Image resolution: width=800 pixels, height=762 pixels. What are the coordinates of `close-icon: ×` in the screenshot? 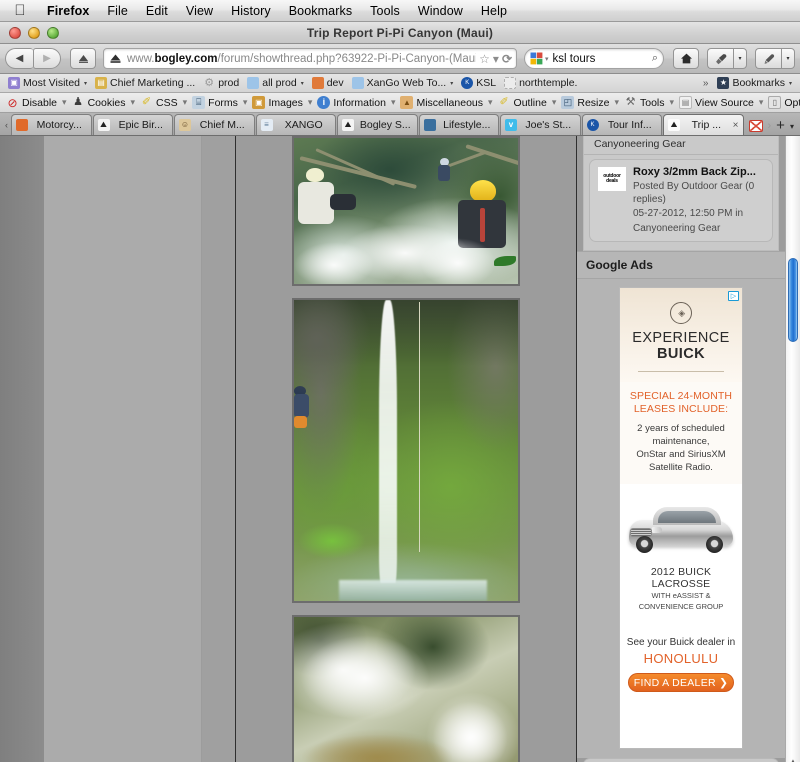 It's located at (736, 125).